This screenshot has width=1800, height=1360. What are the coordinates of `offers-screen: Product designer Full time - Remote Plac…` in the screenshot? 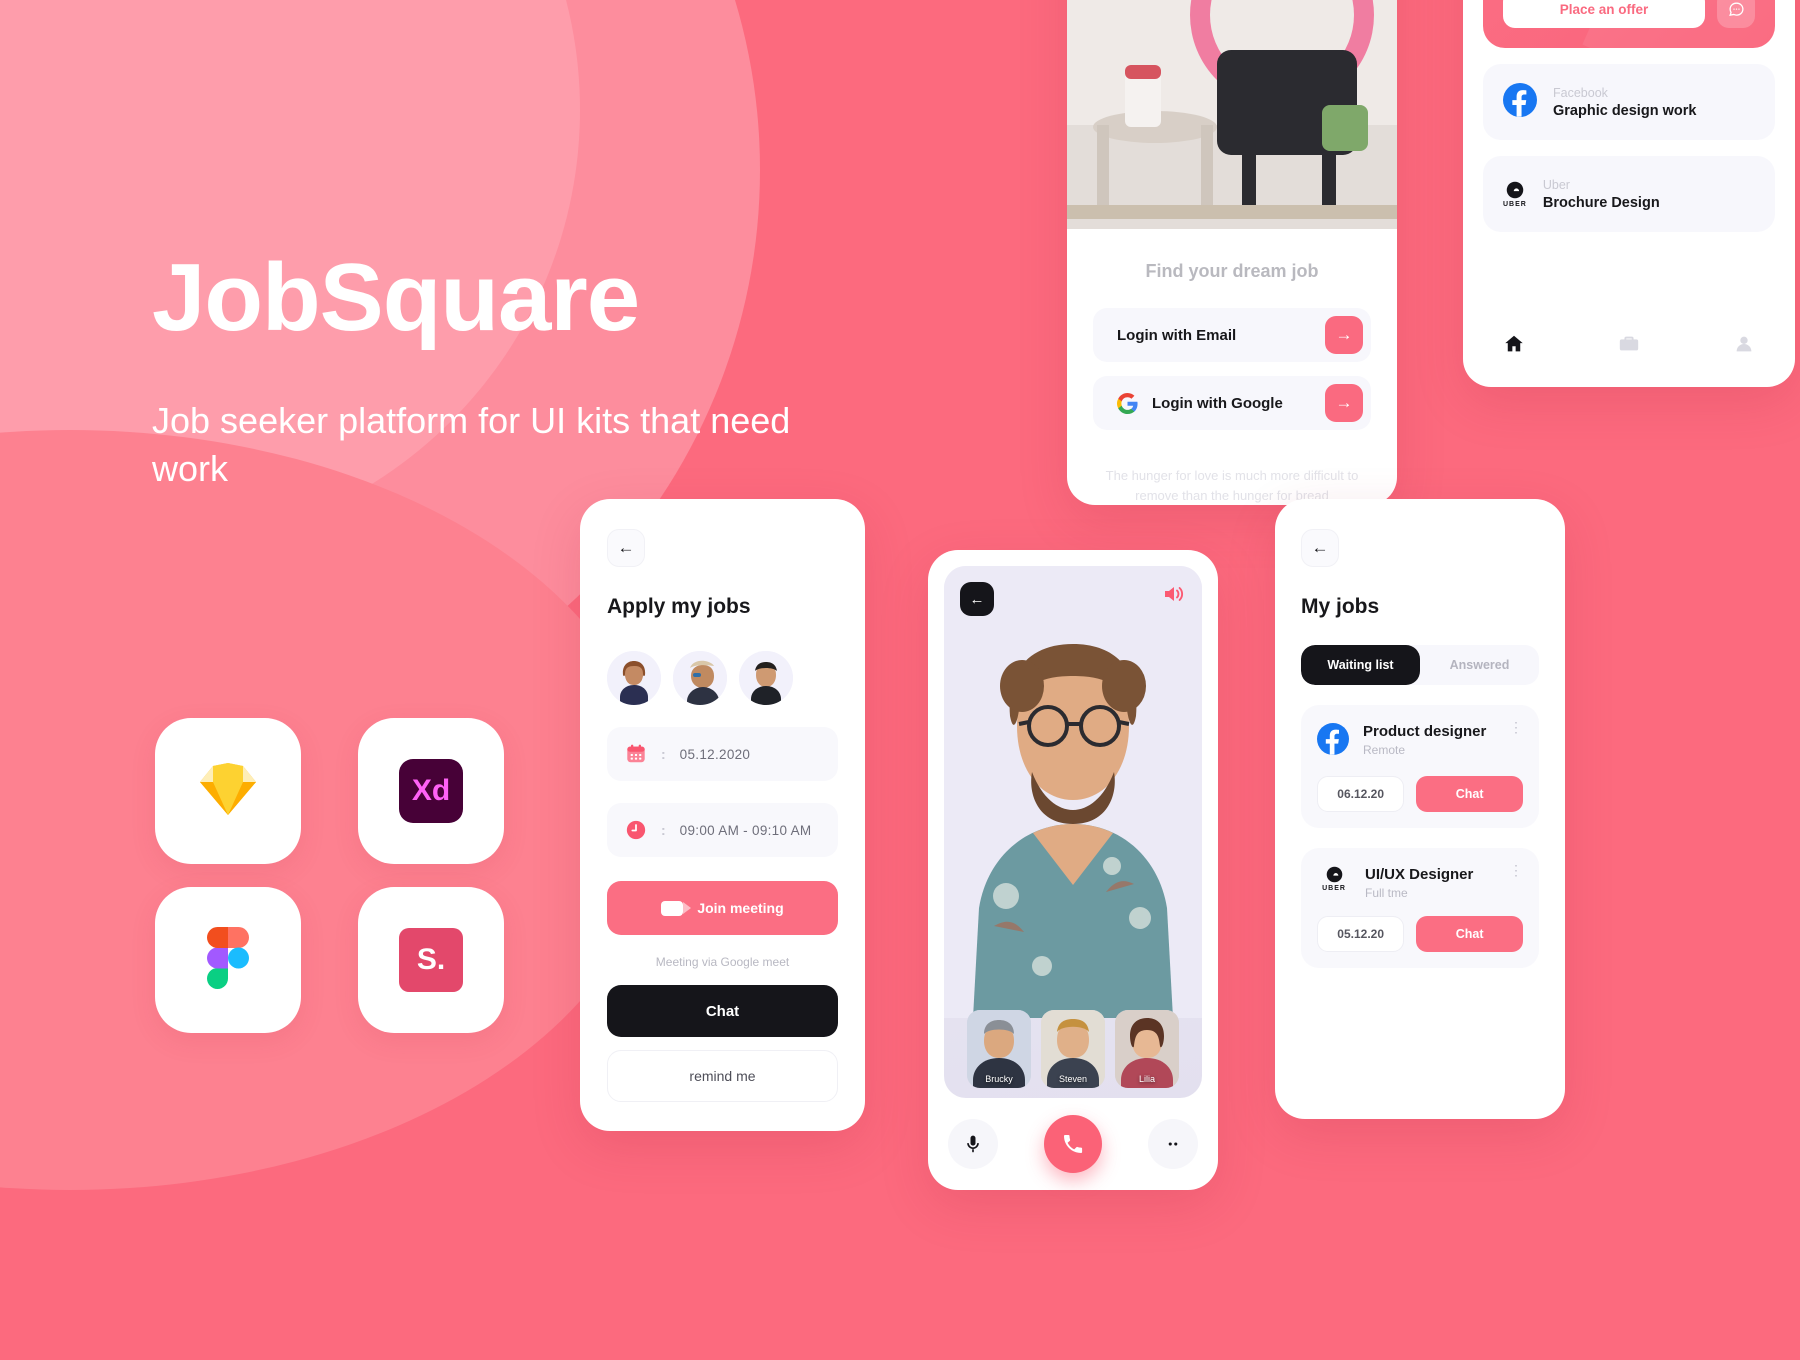 It's located at (1629, 193).